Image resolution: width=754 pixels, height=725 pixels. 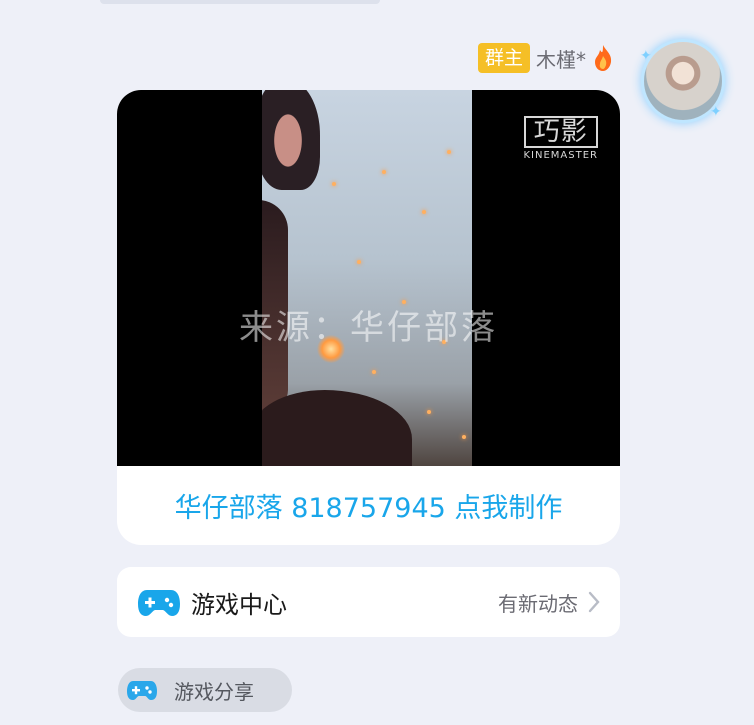 What do you see at coordinates (683, 80) in the screenshot?
I see `sender-avatar: ✦ ✦` at bounding box center [683, 80].